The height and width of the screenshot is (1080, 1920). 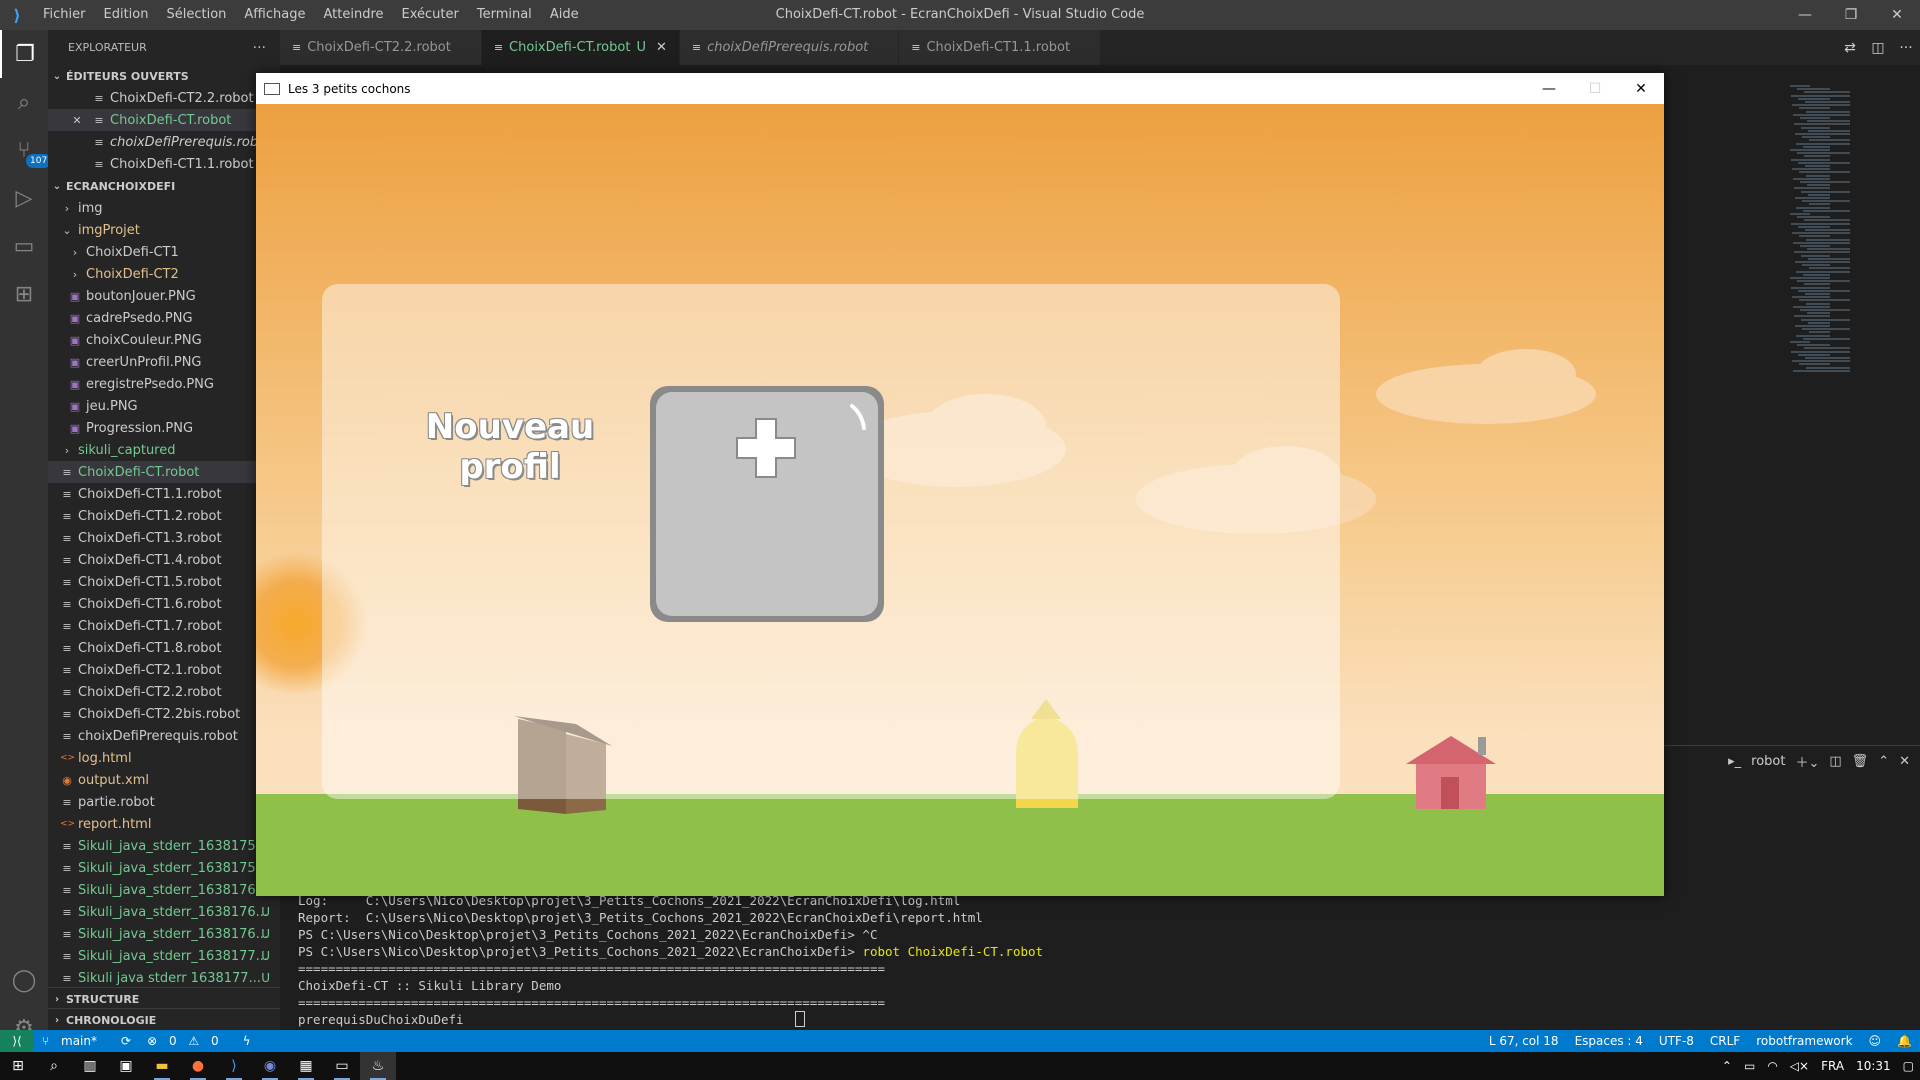 What do you see at coordinates (1897, 15) in the screenshot?
I see `close-icon: ✕` at bounding box center [1897, 15].